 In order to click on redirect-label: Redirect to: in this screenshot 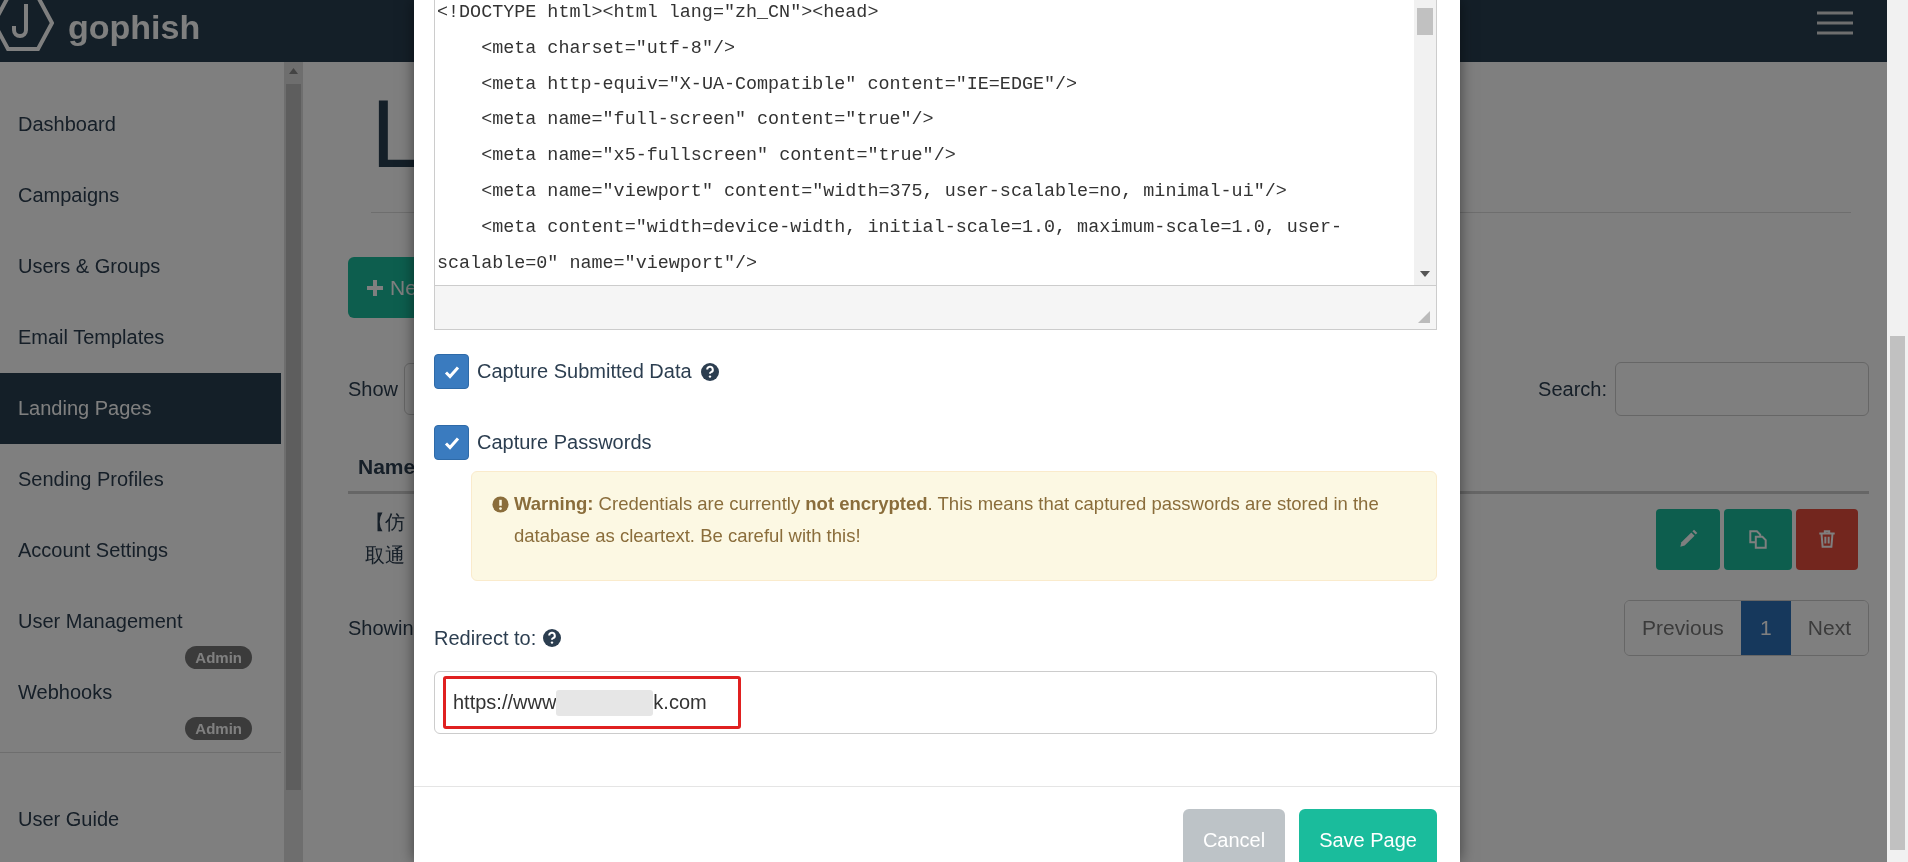, I will do `click(485, 638)`.